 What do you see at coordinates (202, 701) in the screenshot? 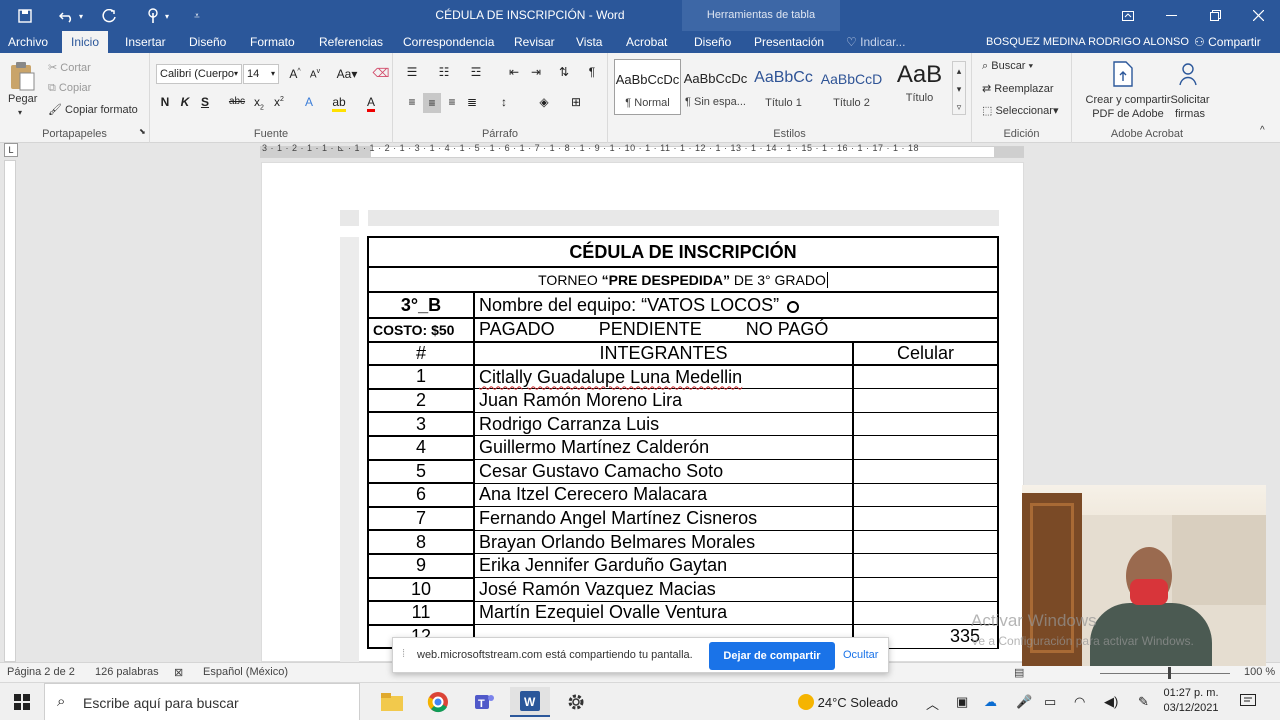
I see `taskbar-search: ⌕ Escribe aquí para buscar` at bounding box center [202, 701].